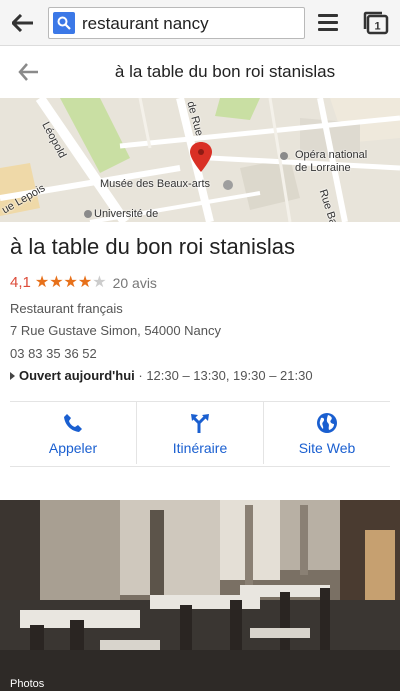  Describe the element at coordinates (27, 684) in the screenshot. I see `photos-label: Photos` at that location.